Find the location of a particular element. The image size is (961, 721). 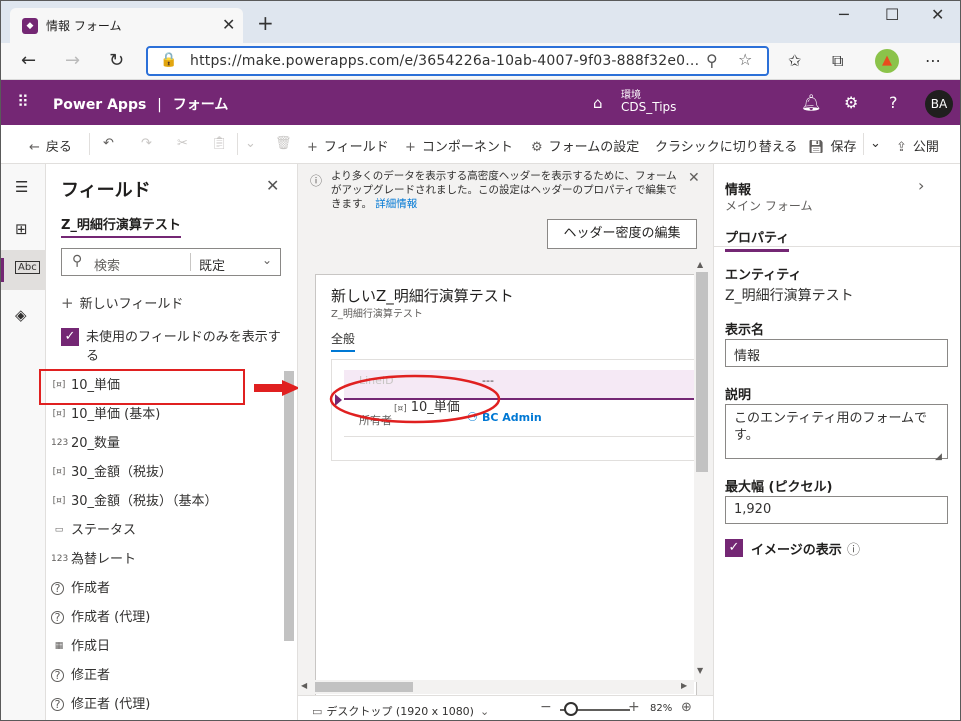

new-field-button: + 新しいフィールド is located at coordinates (122, 302).